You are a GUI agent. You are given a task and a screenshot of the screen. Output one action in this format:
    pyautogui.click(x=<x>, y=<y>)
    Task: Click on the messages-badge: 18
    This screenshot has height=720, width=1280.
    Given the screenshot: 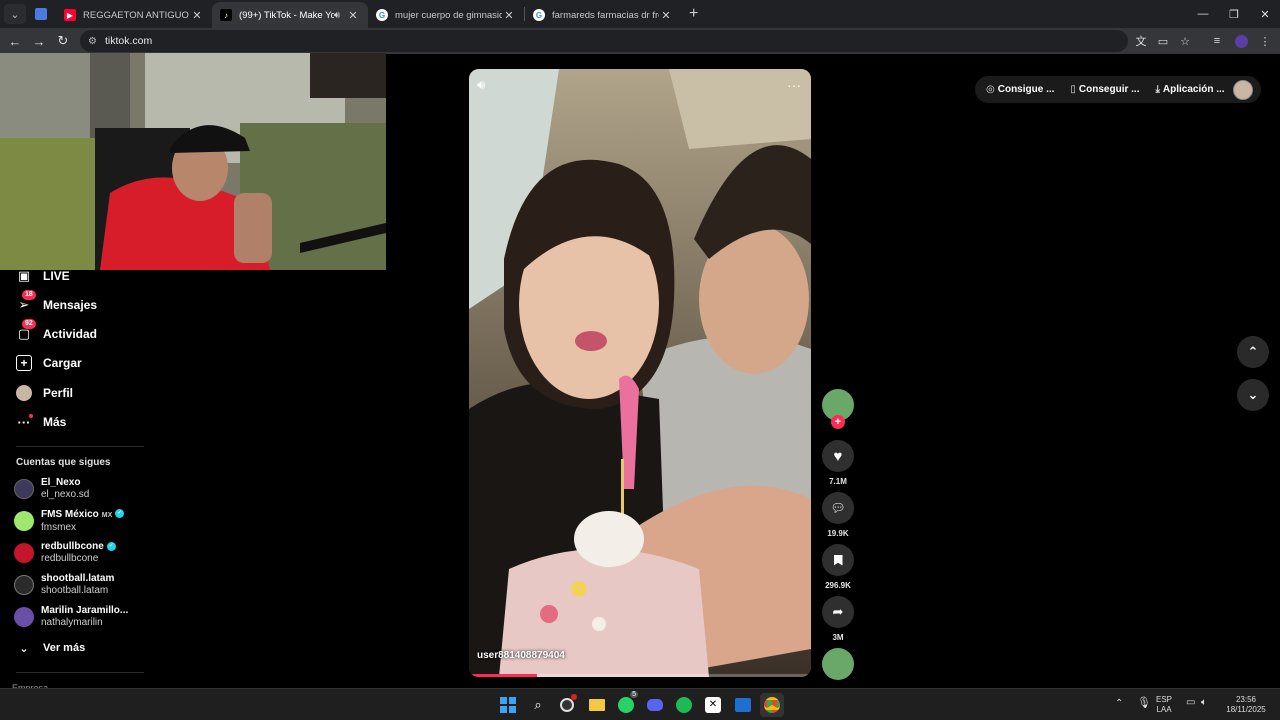 What is the action you would take?
    pyautogui.click(x=29, y=295)
    